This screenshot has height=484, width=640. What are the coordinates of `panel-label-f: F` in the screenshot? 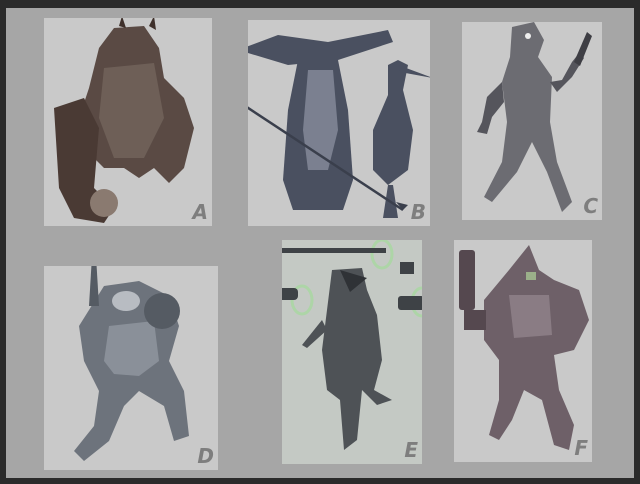 It's located at (581, 448).